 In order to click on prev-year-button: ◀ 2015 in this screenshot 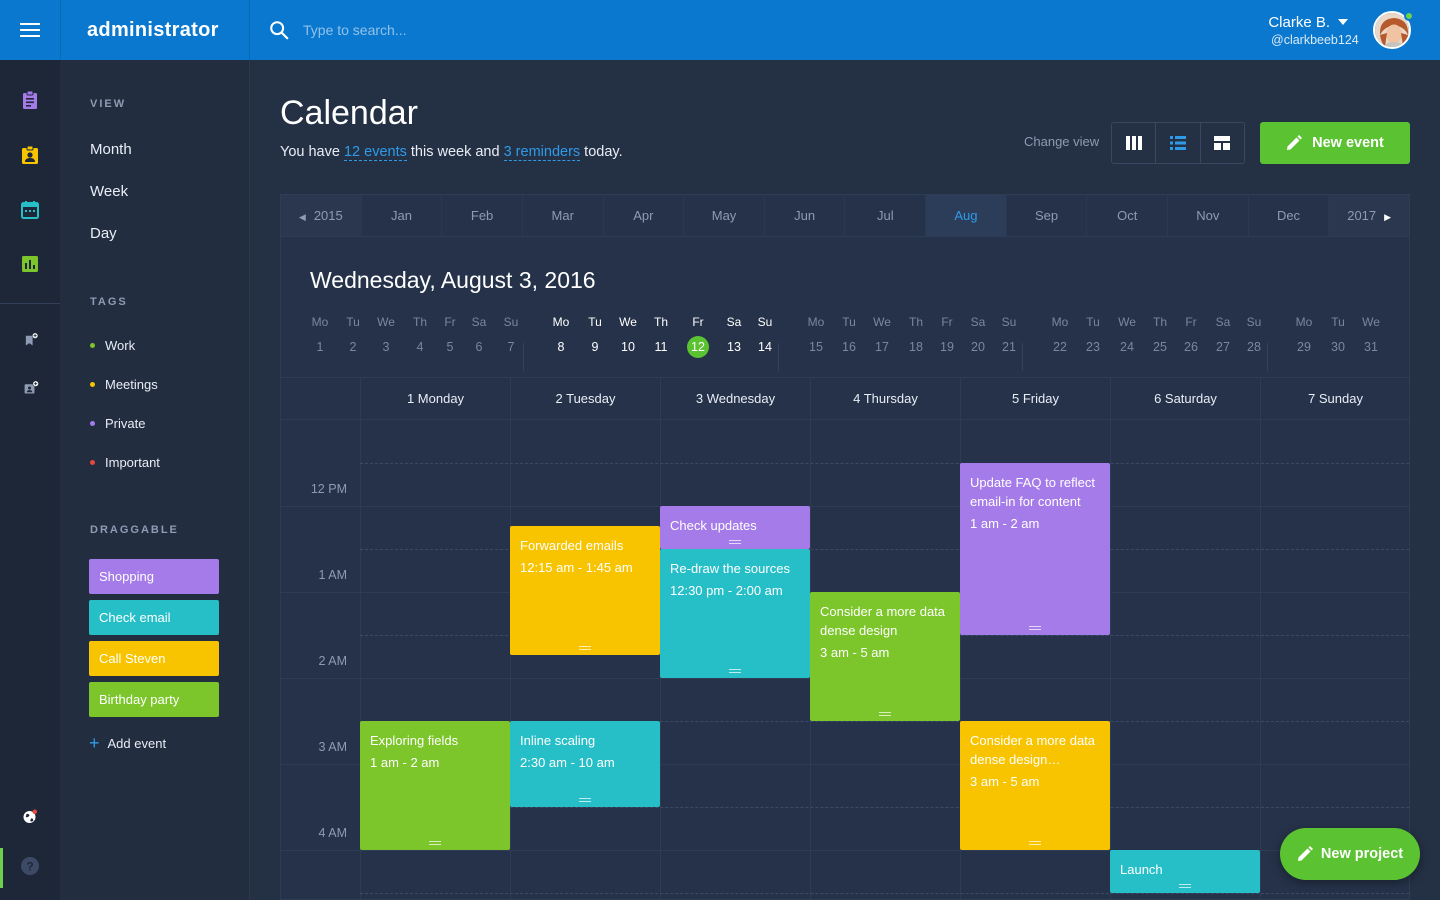, I will do `click(321, 215)`.